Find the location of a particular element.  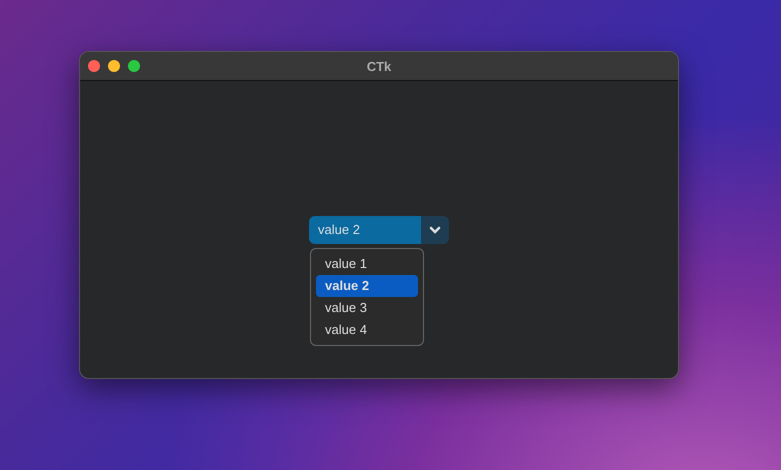

combobox-field: value 2 is located at coordinates (365, 230).